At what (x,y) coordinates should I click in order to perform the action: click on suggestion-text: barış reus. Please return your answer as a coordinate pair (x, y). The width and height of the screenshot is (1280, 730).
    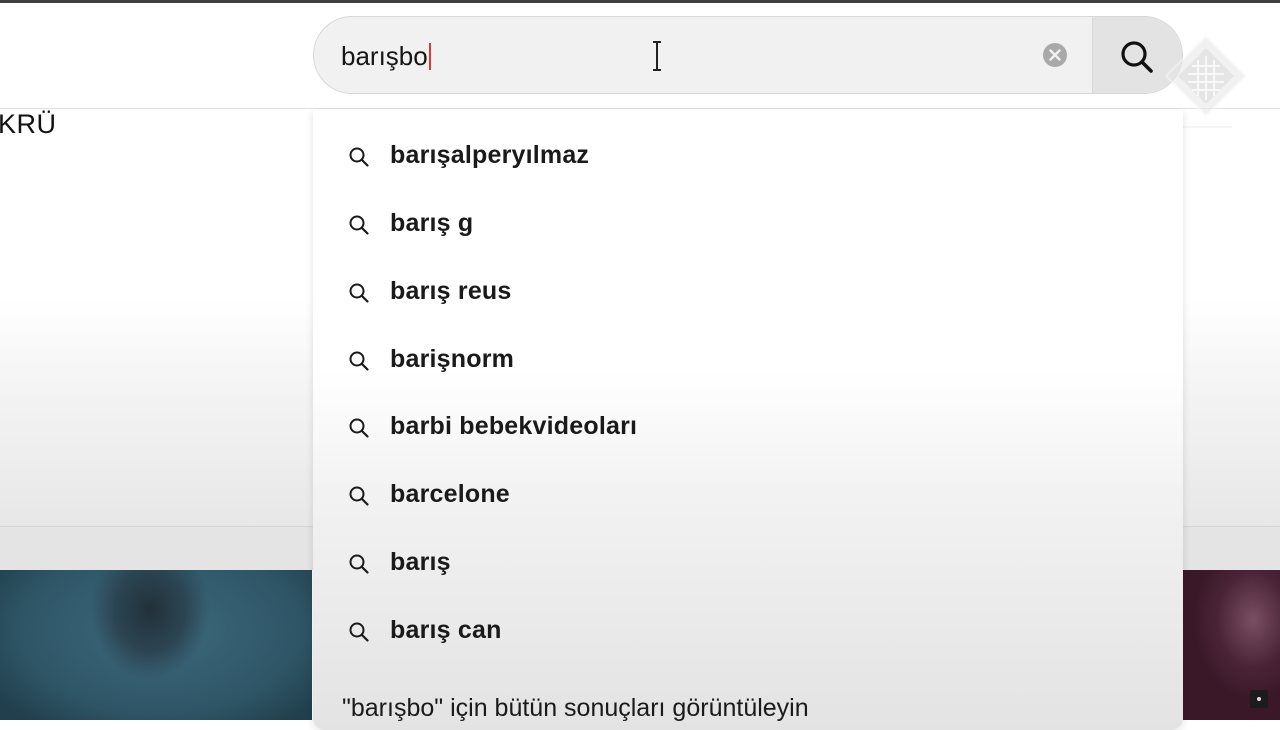
    Looking at the image, I should click on (451, 291).